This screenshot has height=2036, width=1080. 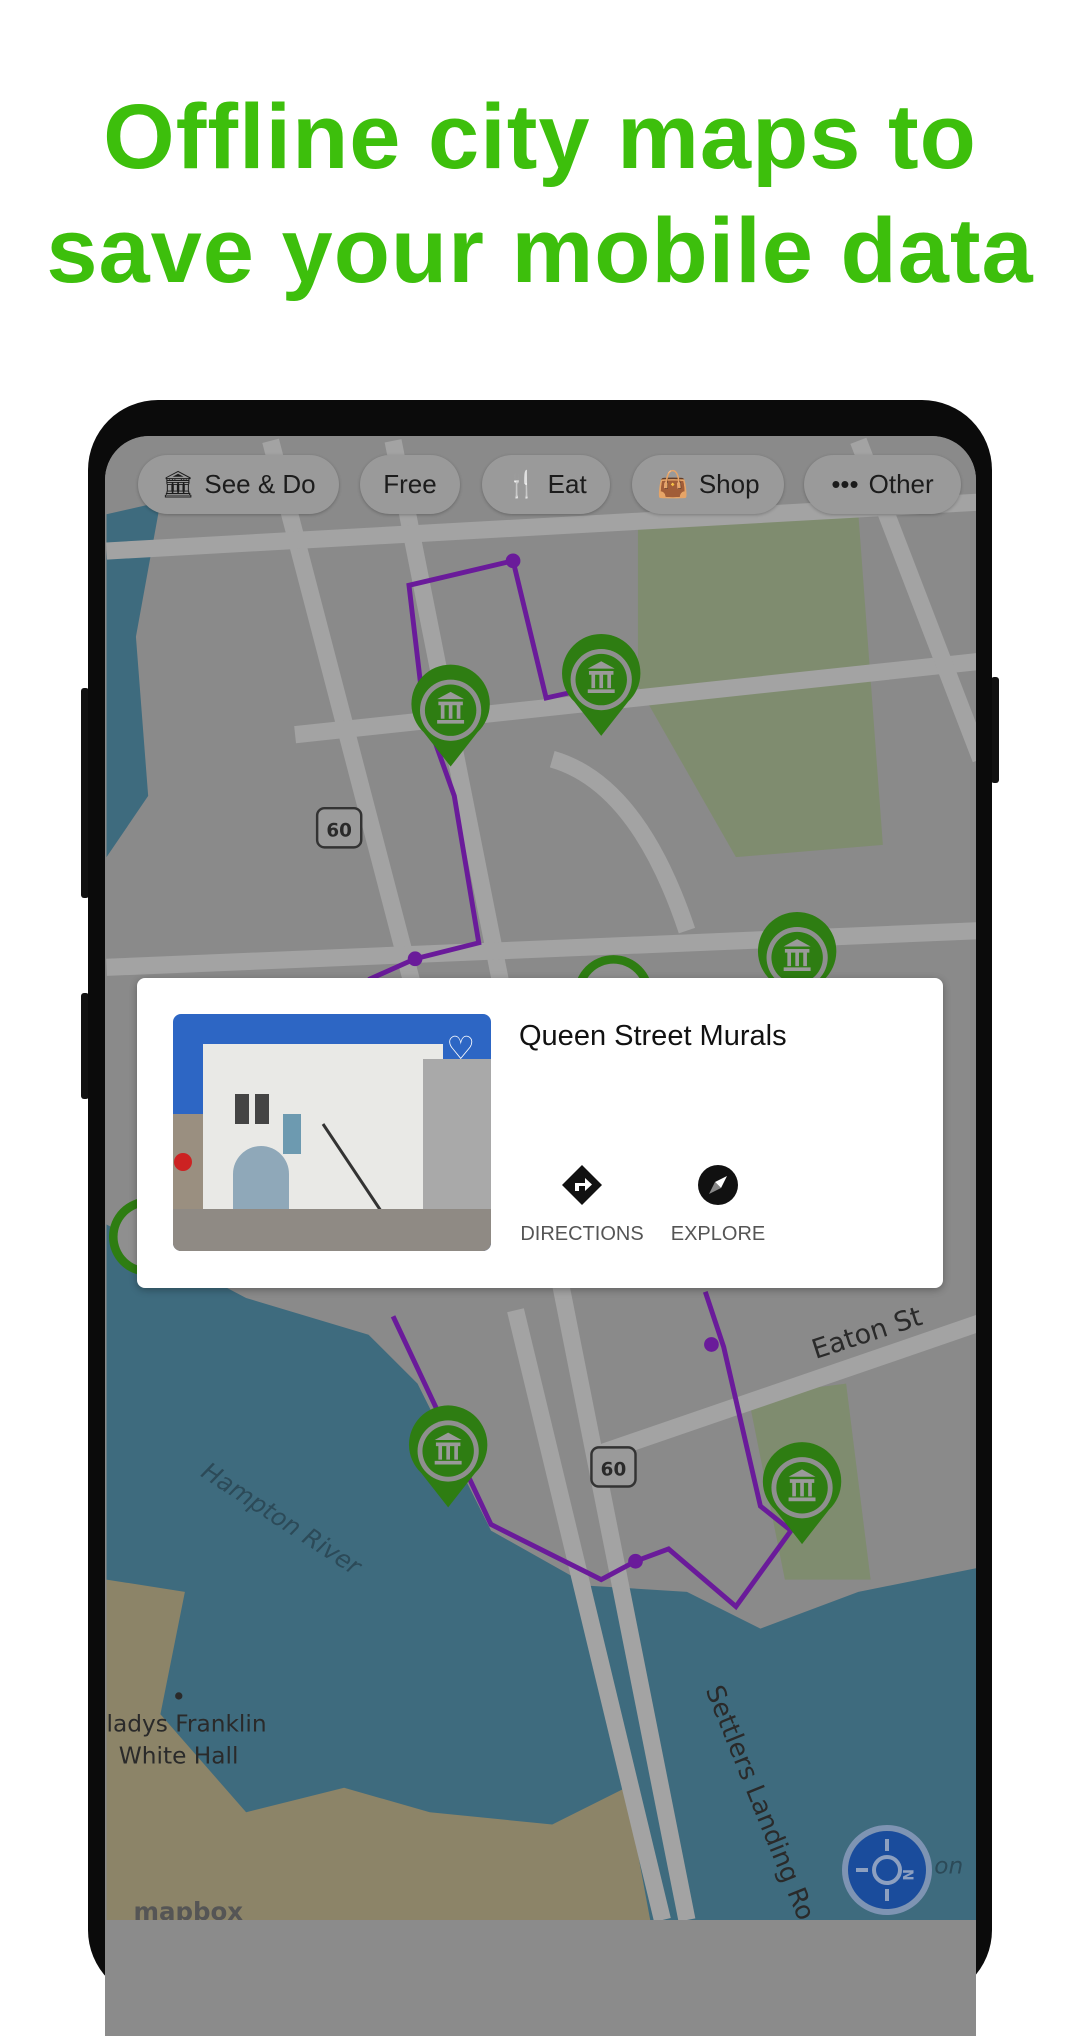 I want to click on place-photo: ♡, so click(x=332, y=1132).